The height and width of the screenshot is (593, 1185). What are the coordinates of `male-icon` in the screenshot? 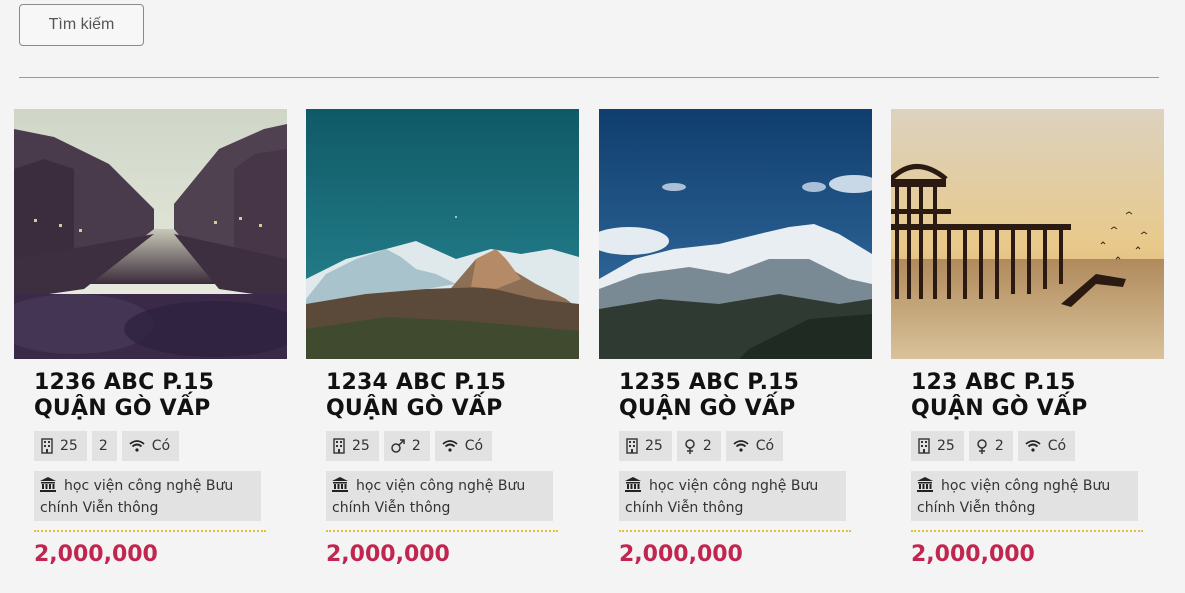 It's located at (398, 446).